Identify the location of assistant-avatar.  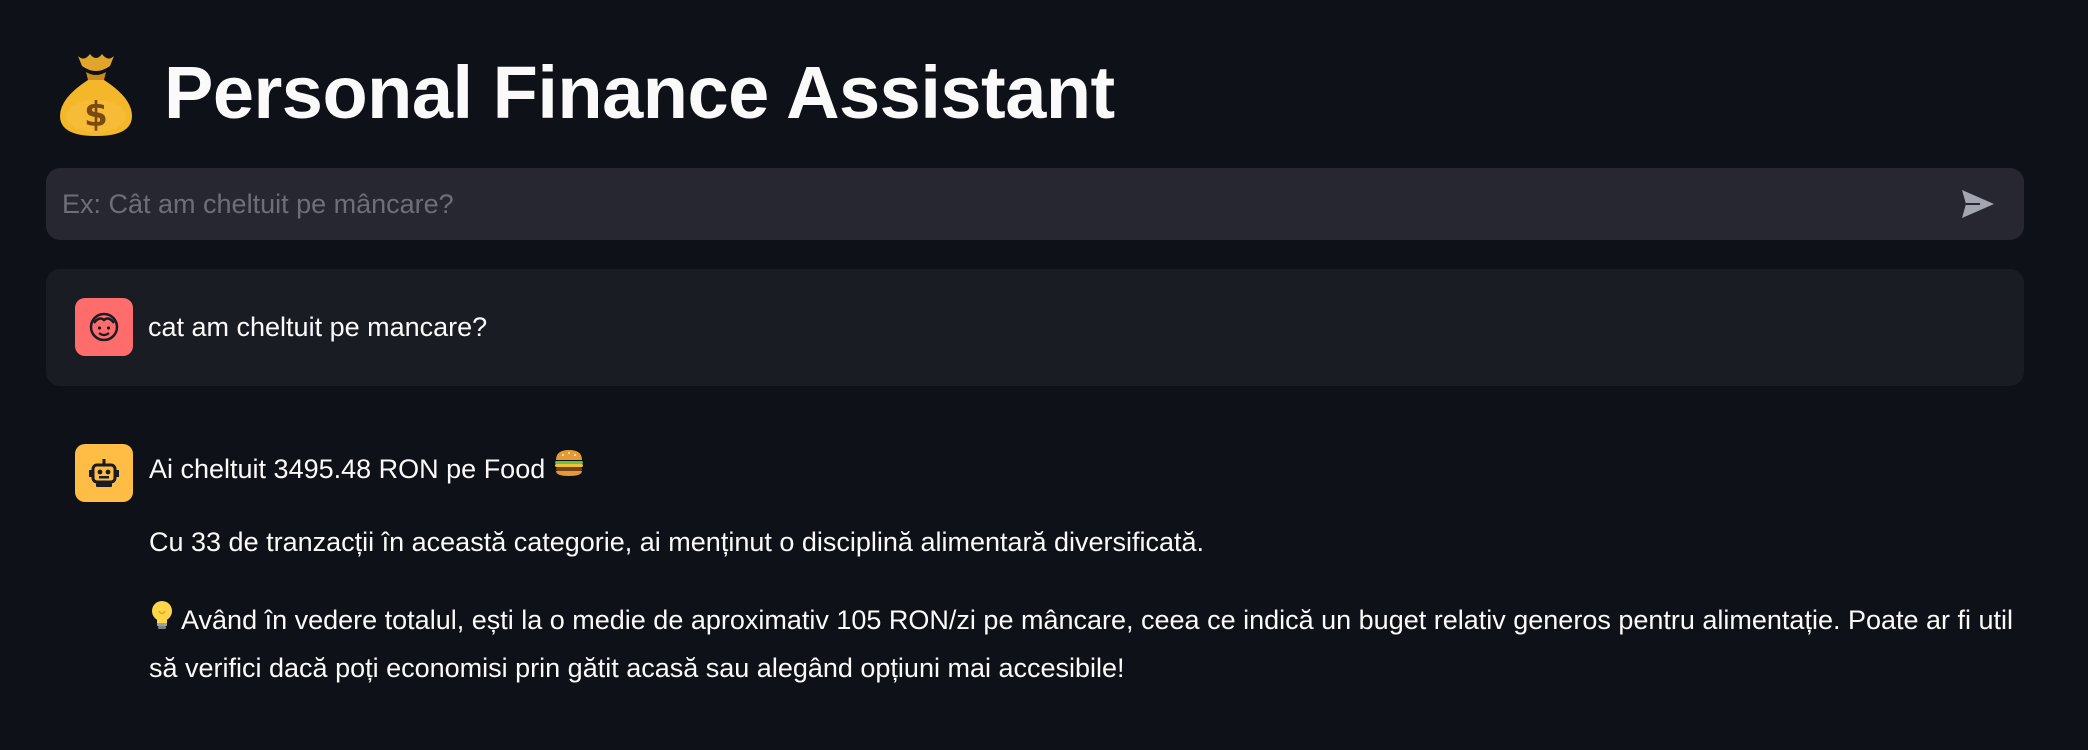
(104, 473).